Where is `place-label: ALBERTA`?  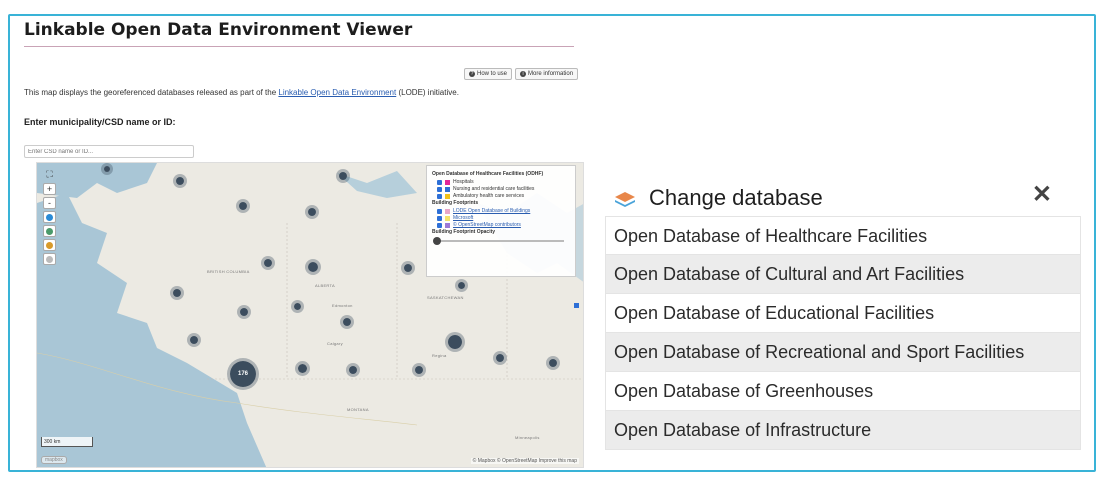 place-label: ALBERTA is located at coordinates (325, 285).